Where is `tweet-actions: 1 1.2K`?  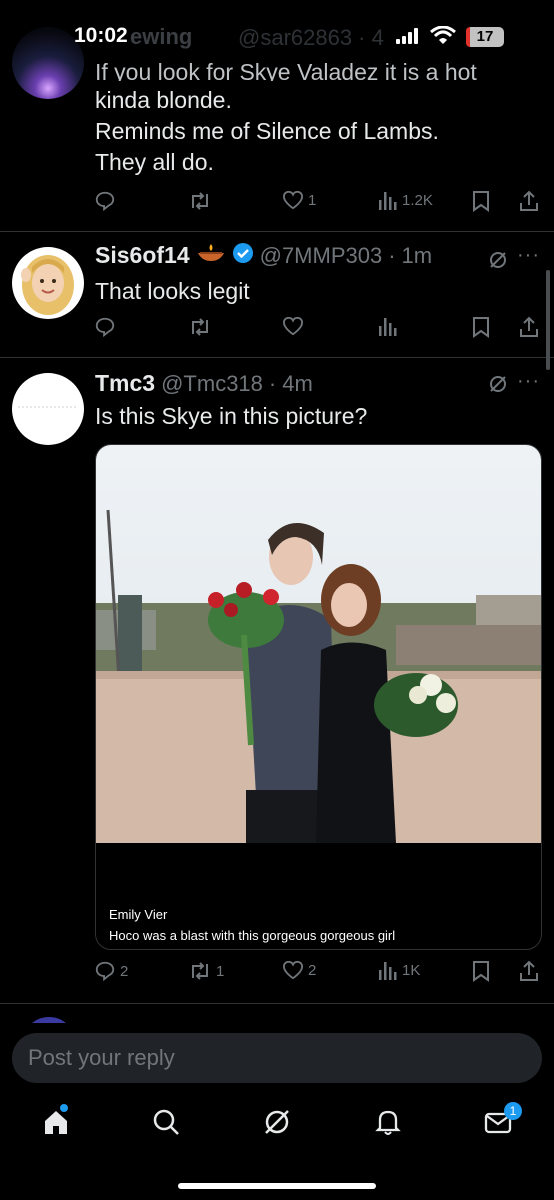 tweet-actions: 1 1.2K is located at coordinates (319, 205).